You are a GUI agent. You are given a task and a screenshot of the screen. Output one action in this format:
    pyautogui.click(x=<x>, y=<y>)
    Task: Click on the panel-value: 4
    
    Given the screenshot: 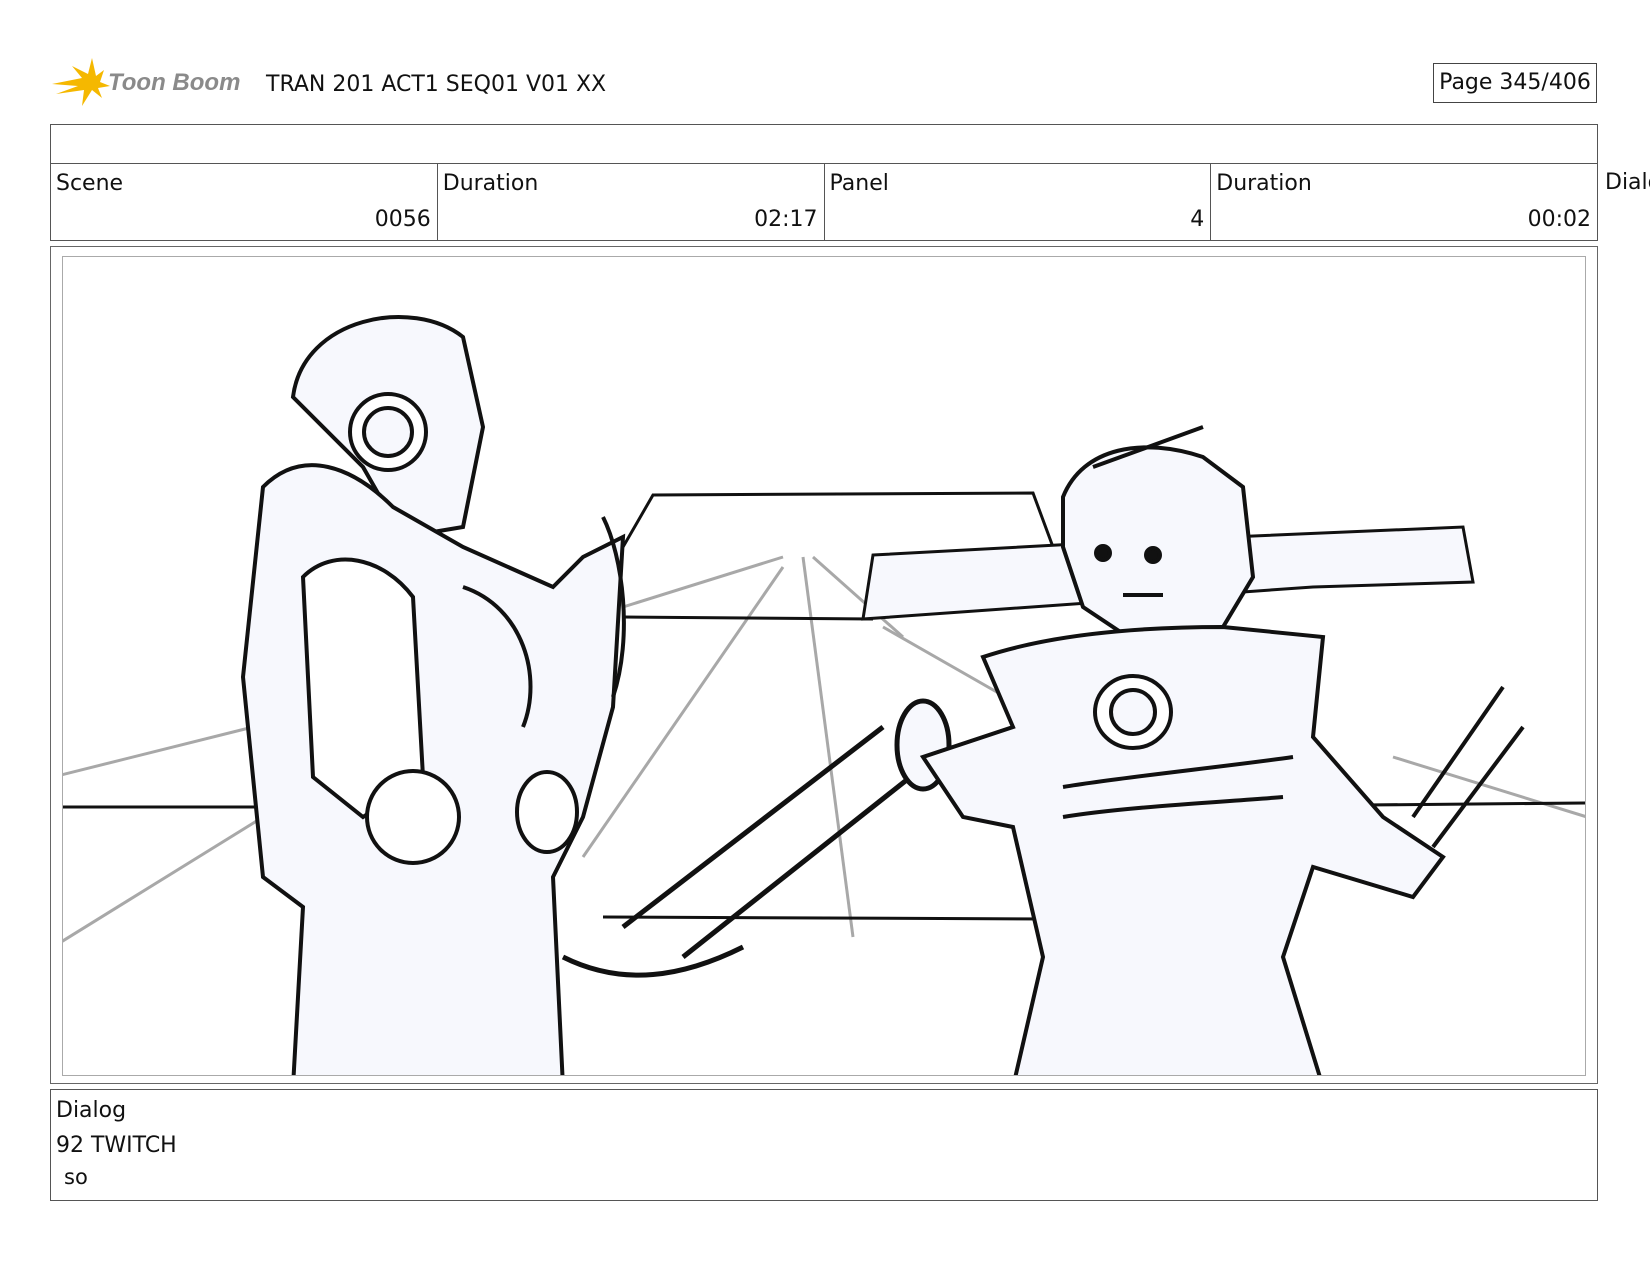 What is the action you would take?
    pyautogui.click(x=1197, y=219)
    